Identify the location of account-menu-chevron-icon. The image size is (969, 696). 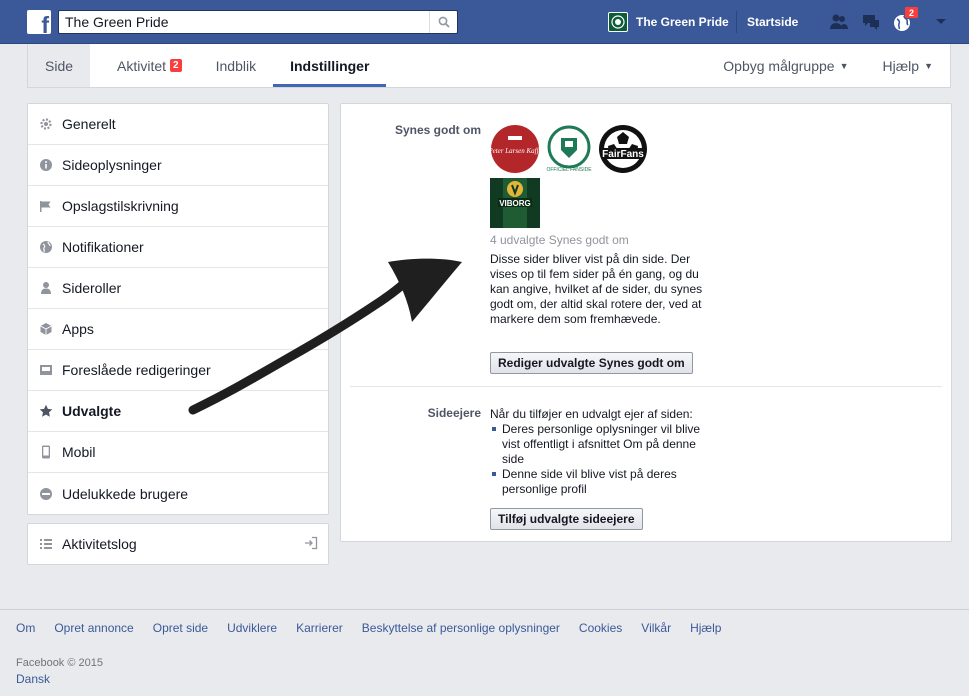
(945, 25).